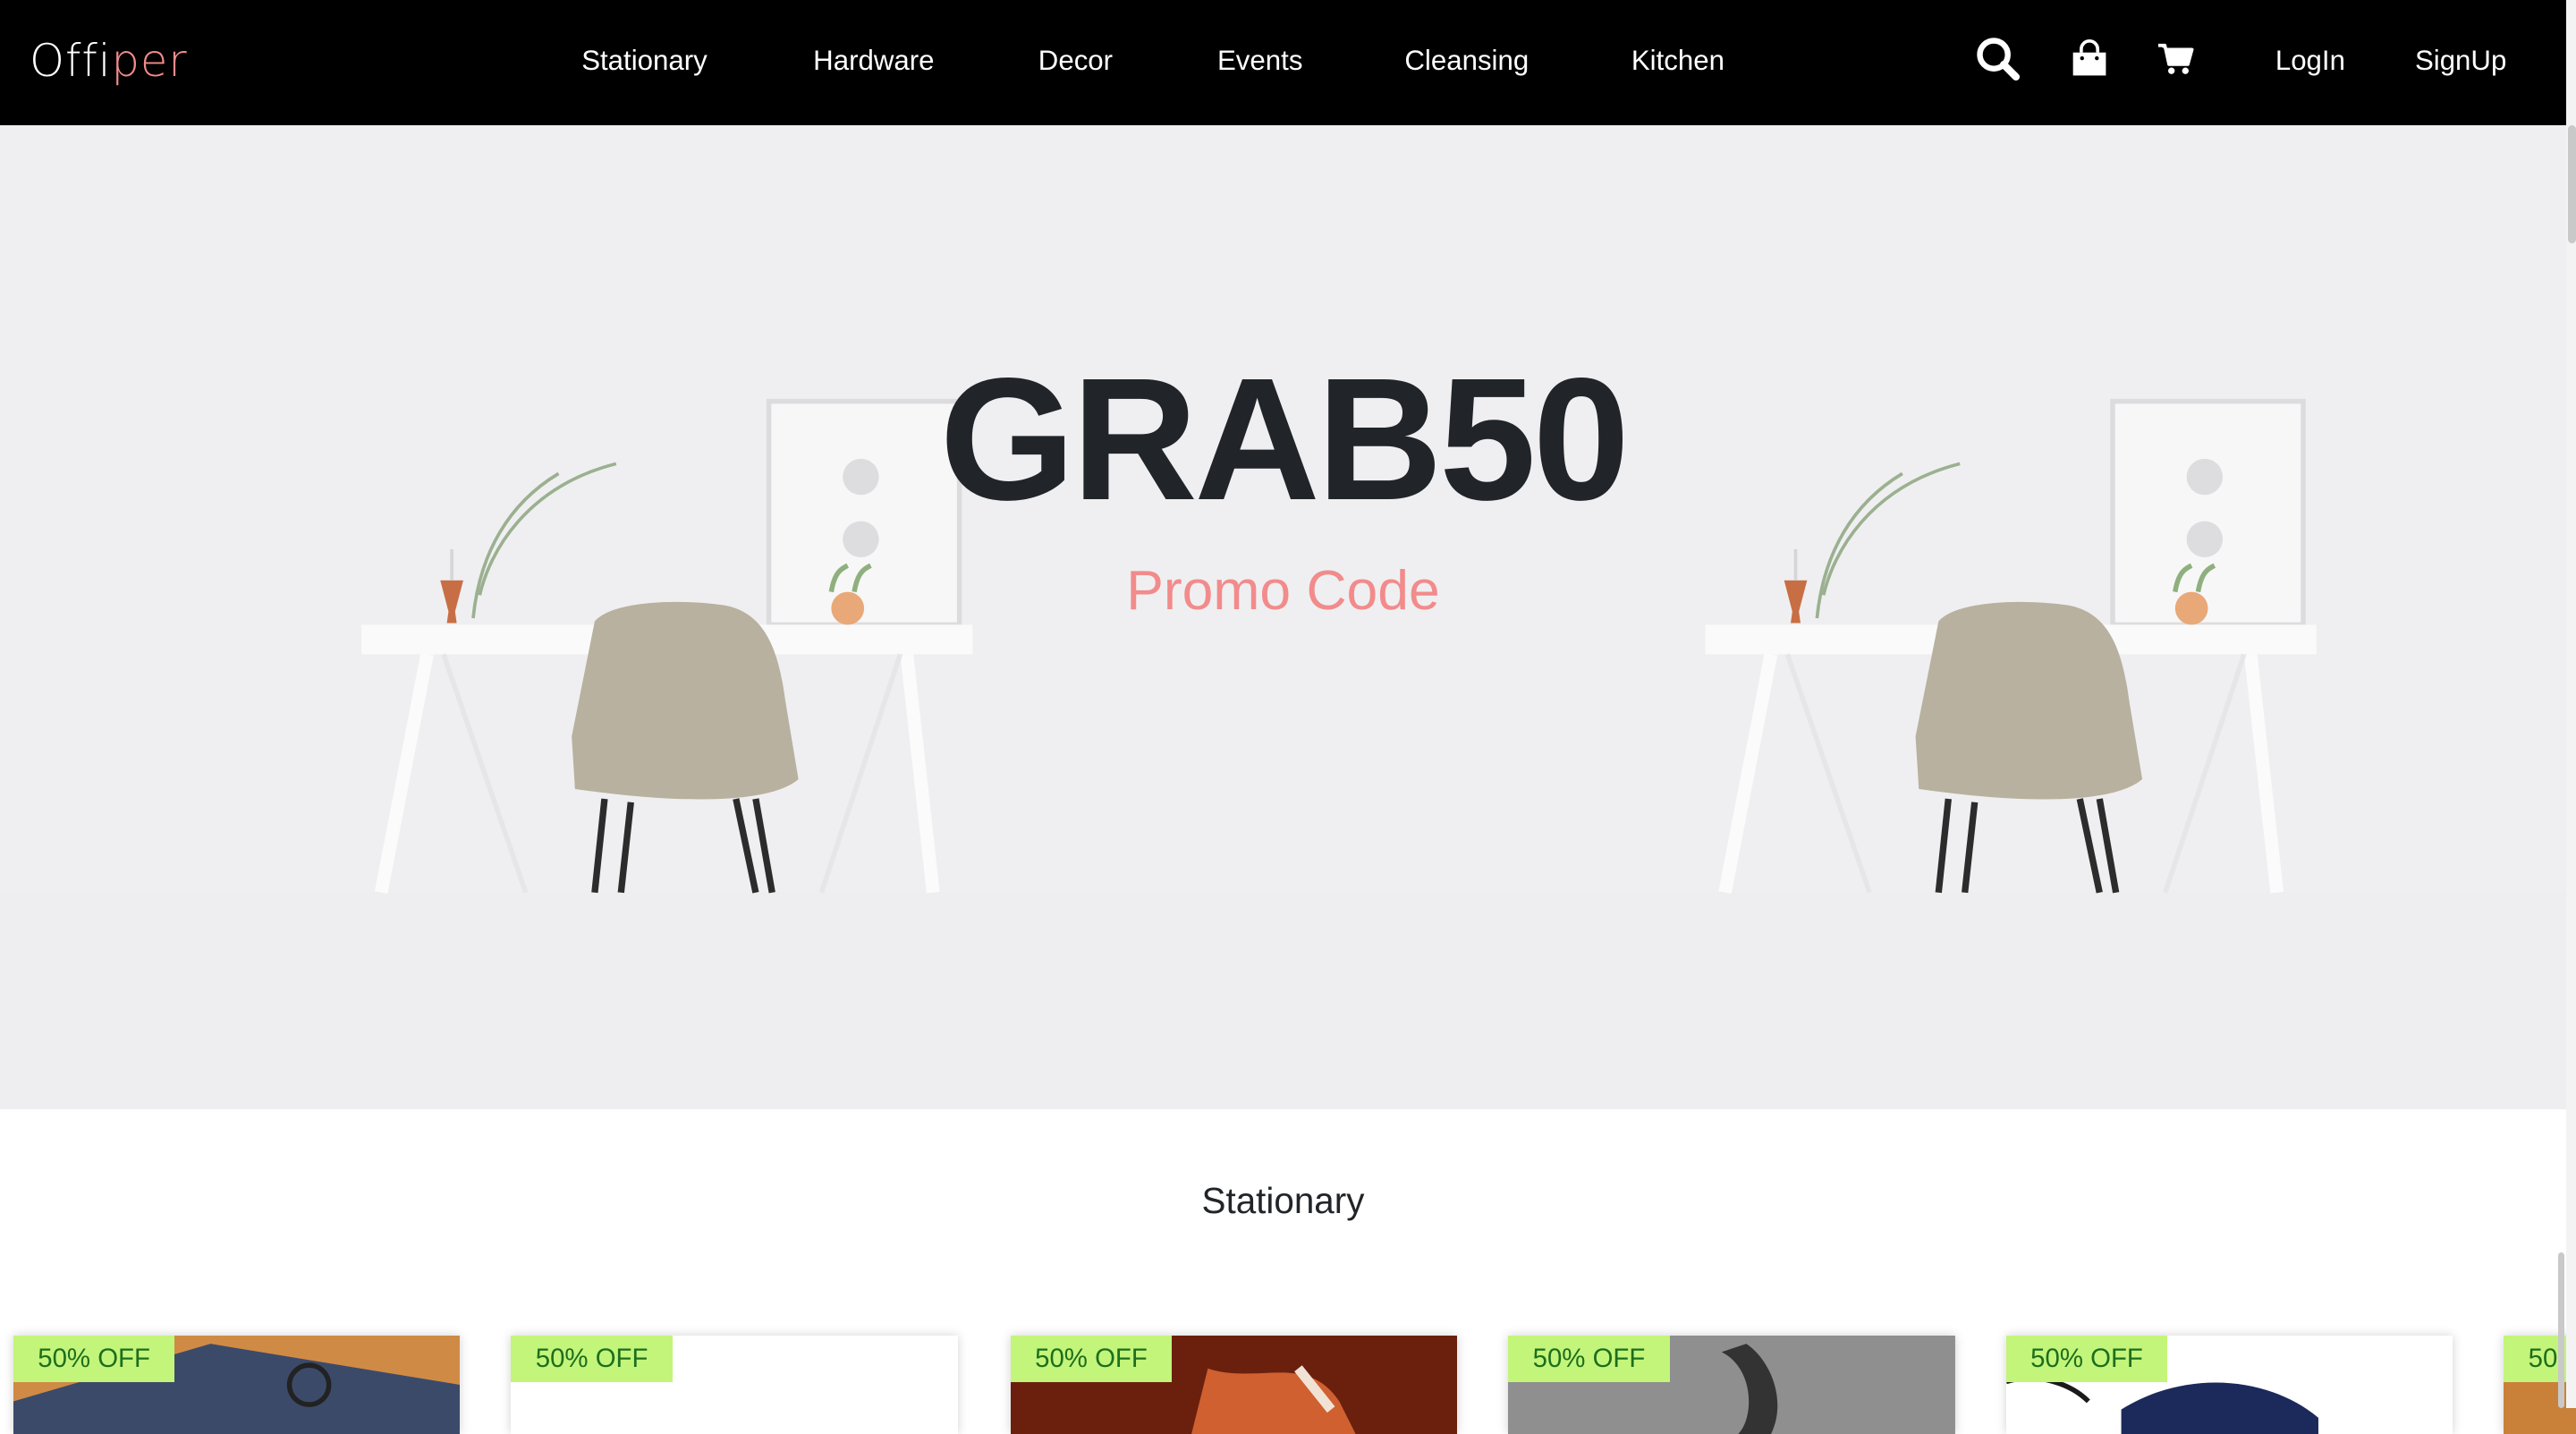 The height and width of the screenshot is (1434, 2576). I want to click on nav-link-stationary: Stationary, so click(644, 61).